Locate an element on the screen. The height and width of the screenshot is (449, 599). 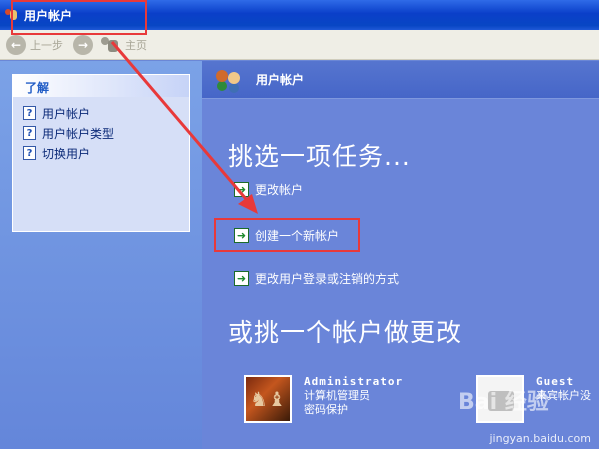
learn-about-panel: 了解 ? 用户帐户 ? 用户帐户类型 ? 切换用户 is located at coordinates (101, 153).